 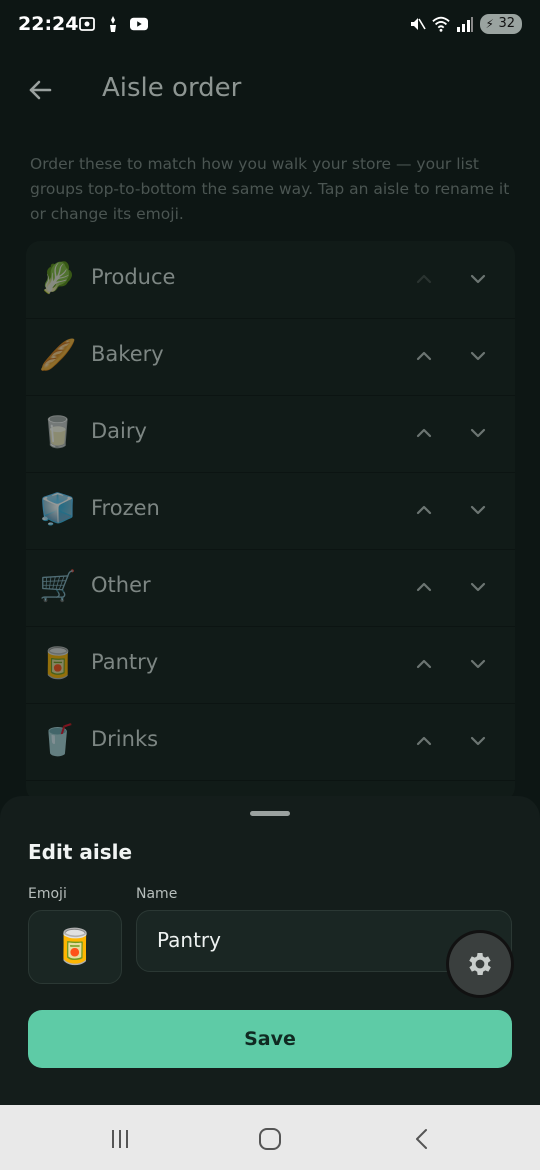 What do you see at coordinates (127, 354) in the screenshot?
I see `aisle-name: Bakery` at bounding box center [127, 354].